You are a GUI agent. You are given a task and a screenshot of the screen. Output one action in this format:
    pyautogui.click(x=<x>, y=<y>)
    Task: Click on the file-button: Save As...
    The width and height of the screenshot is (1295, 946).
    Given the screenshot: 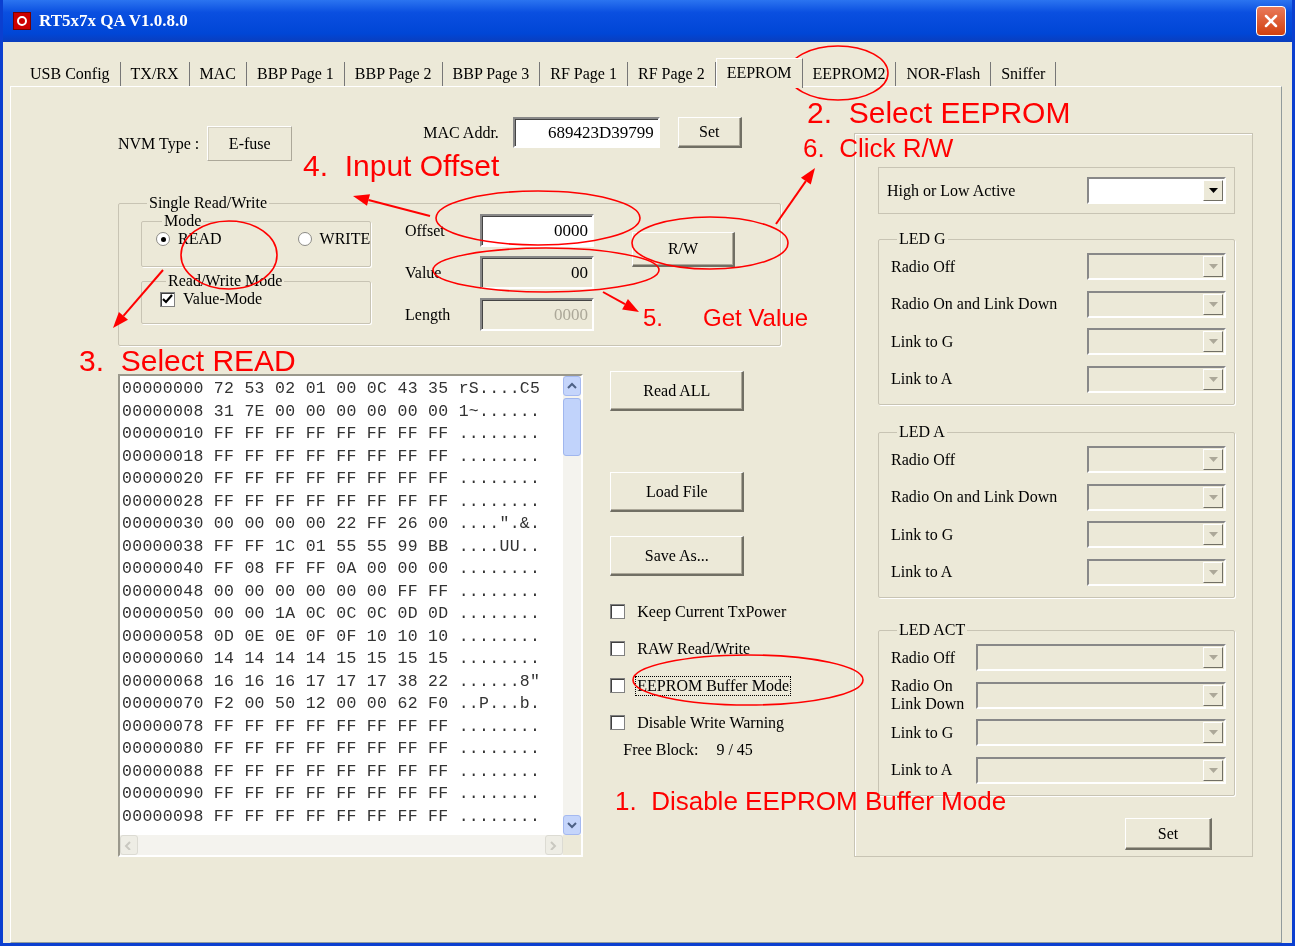 What is the action you would take?
    pyautogui.click(x=677, y=556)
    